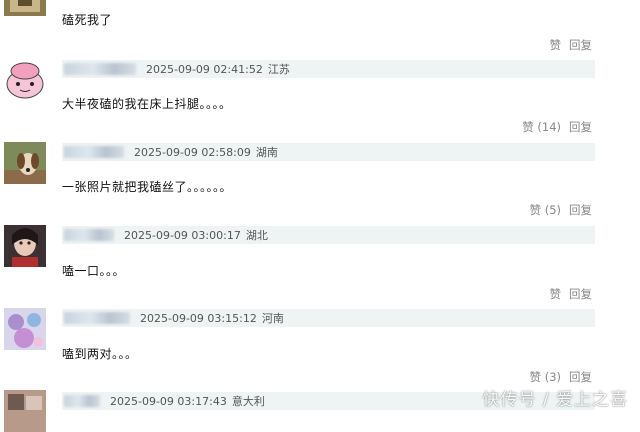 Image resolution: width=640 pixels, height=432 pixels. I want to click on comment-time: 2025-09-09 03:17:43, so click(168, 401).